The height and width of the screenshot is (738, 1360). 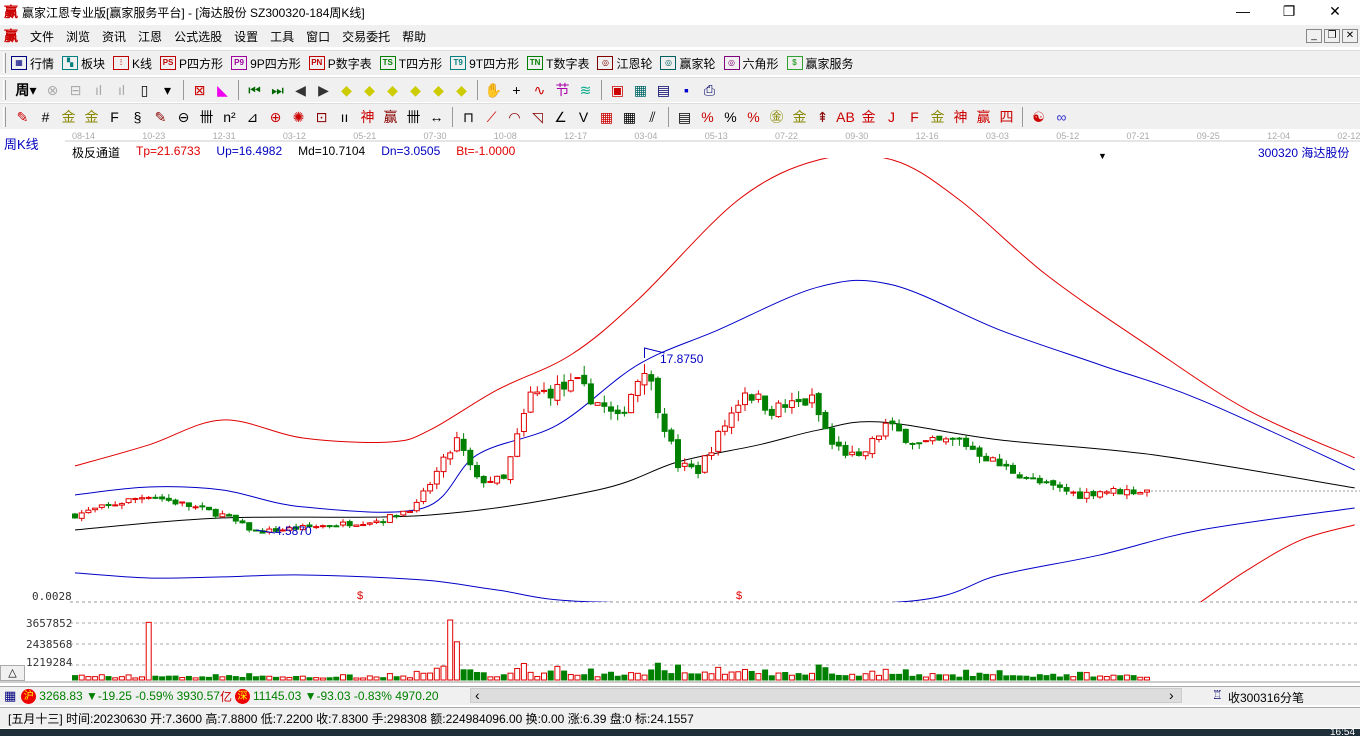 What do you see at coordinates (937, 117) in the screenshot?
I see `gold5-icon: 金` at bounding box center [937, 117].